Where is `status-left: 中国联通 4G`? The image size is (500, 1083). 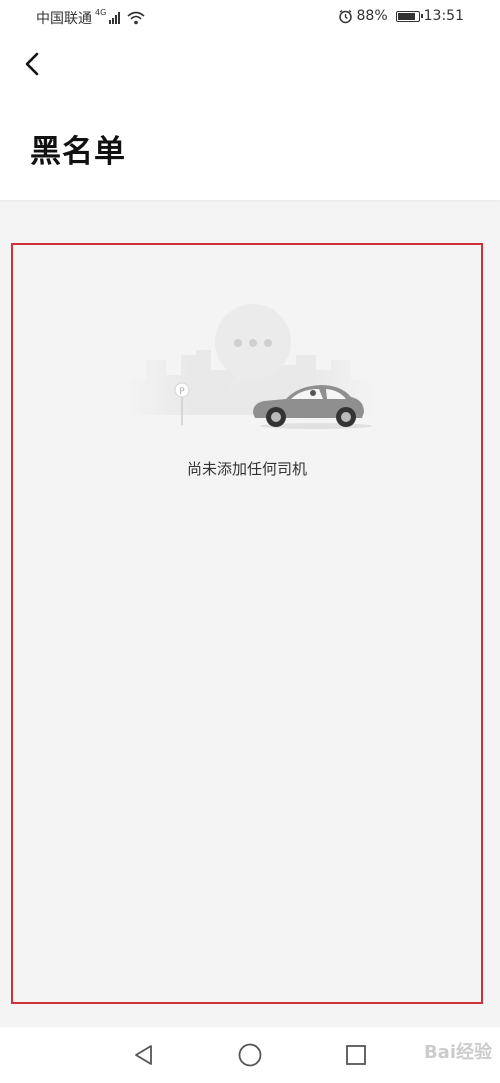
status-left: 中国联通 4G is located at coordinates (90, 18).